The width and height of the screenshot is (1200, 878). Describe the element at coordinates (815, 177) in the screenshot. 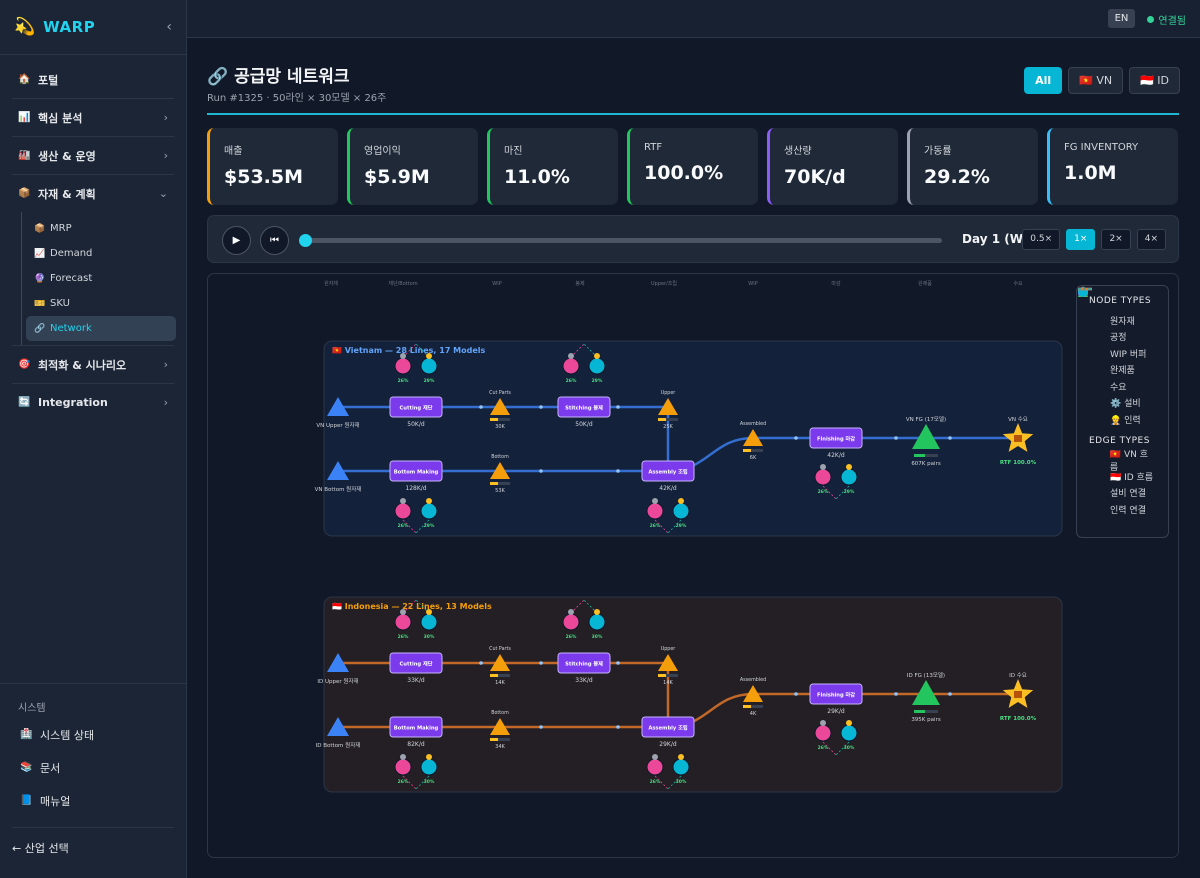

I see `kpi-value: 70K/d` at that location.